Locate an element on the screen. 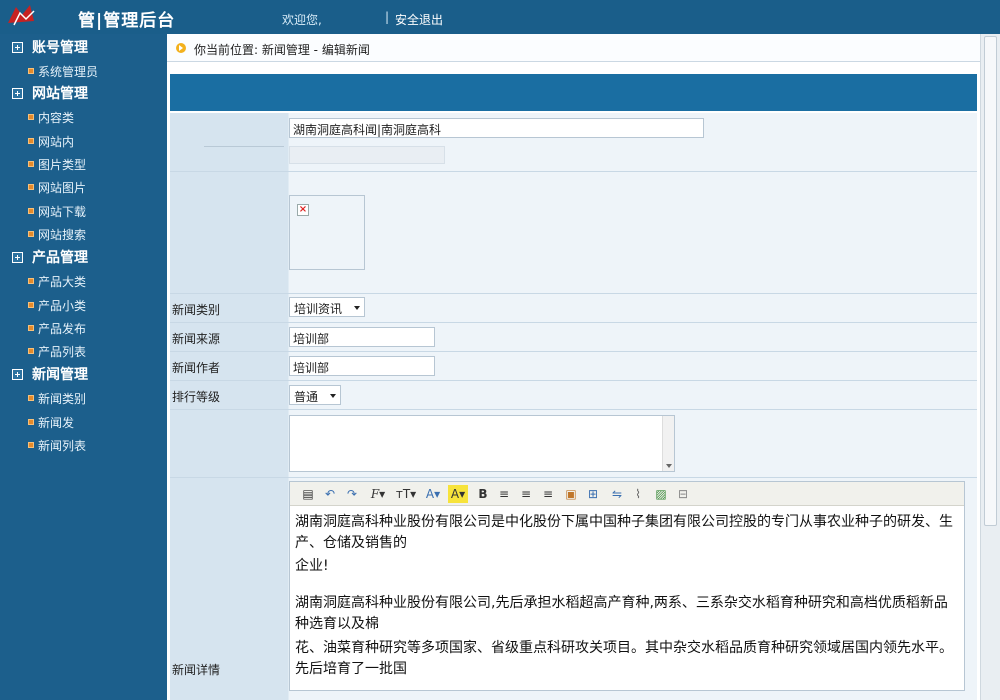  sidebar-item-system-admin: 系统管理员 is located at coordinates (63, 71).